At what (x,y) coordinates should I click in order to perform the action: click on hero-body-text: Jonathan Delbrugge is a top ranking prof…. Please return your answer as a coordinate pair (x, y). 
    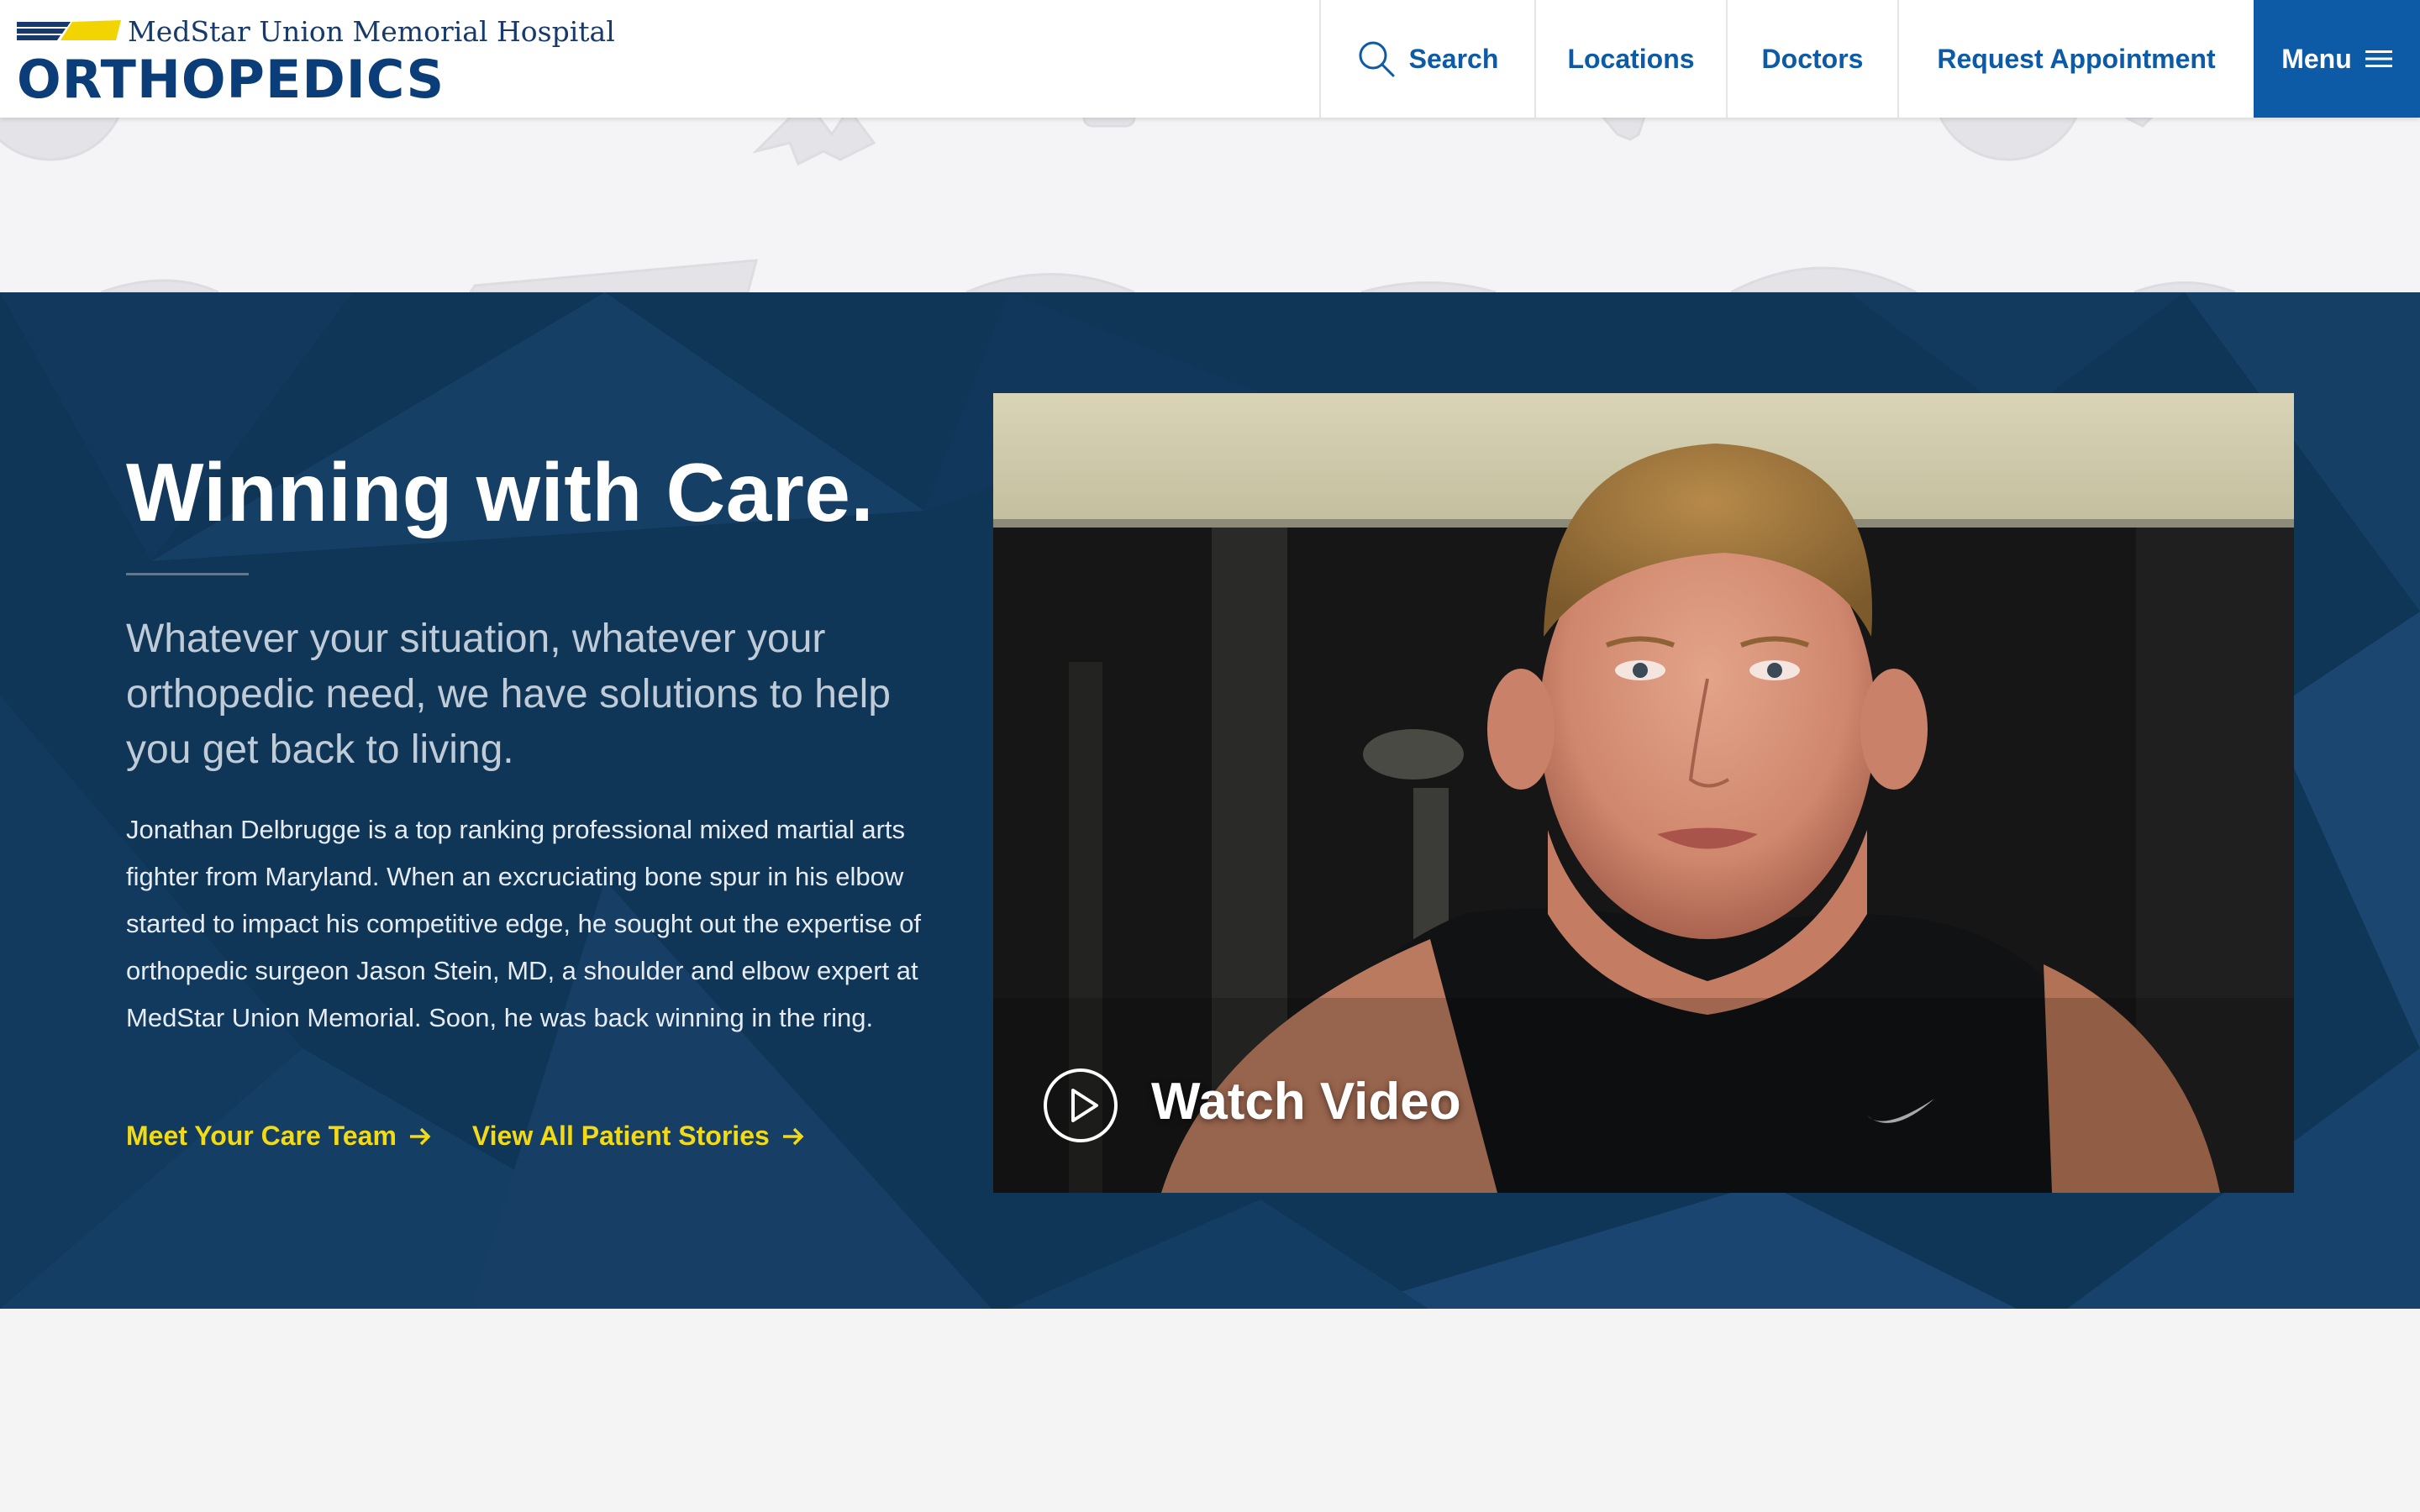
    Looking at the image, I should click on (524, 923).